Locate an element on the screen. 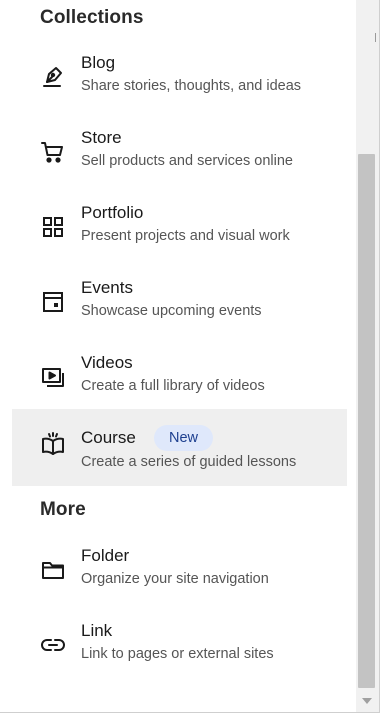 Image resolution: width=381 pixels, height=714 pixels. item-description: Sell products and services online is located at coordinates (187, 161).